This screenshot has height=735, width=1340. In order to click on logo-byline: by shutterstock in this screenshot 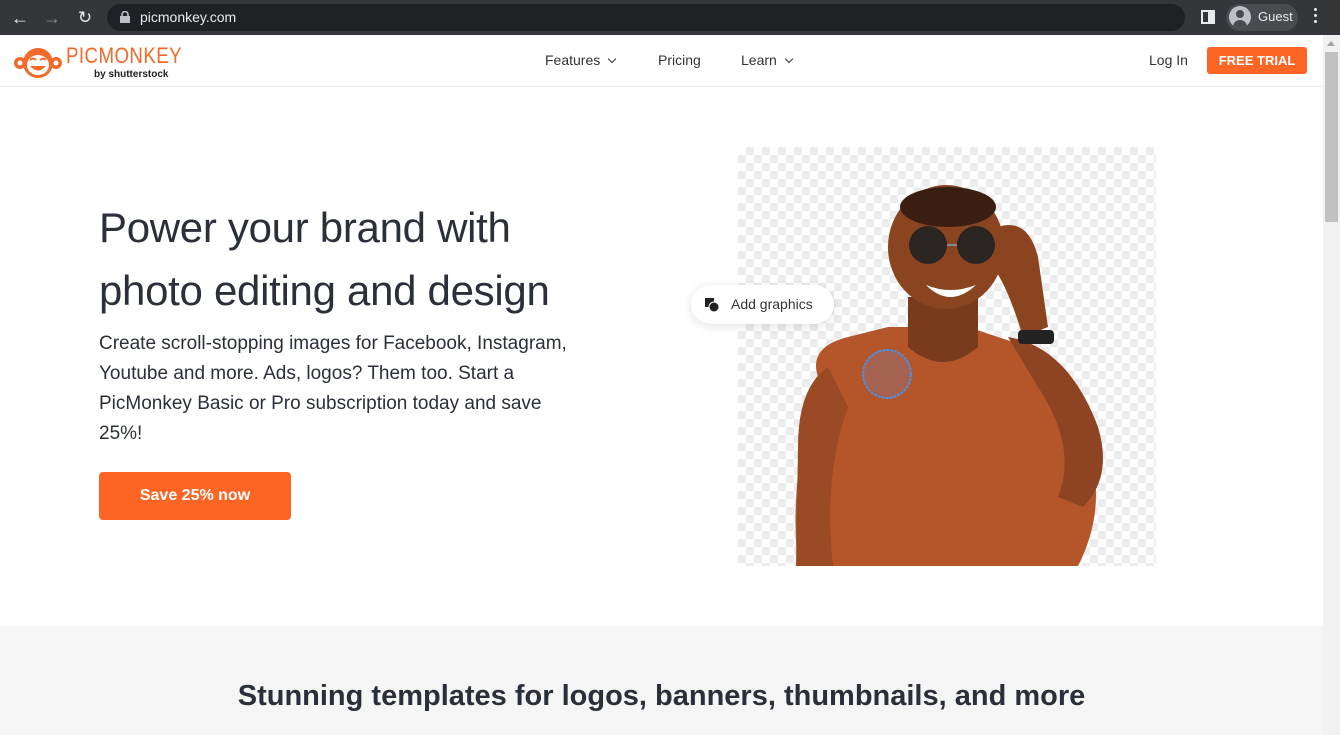, I will do `click(131, 74)`.